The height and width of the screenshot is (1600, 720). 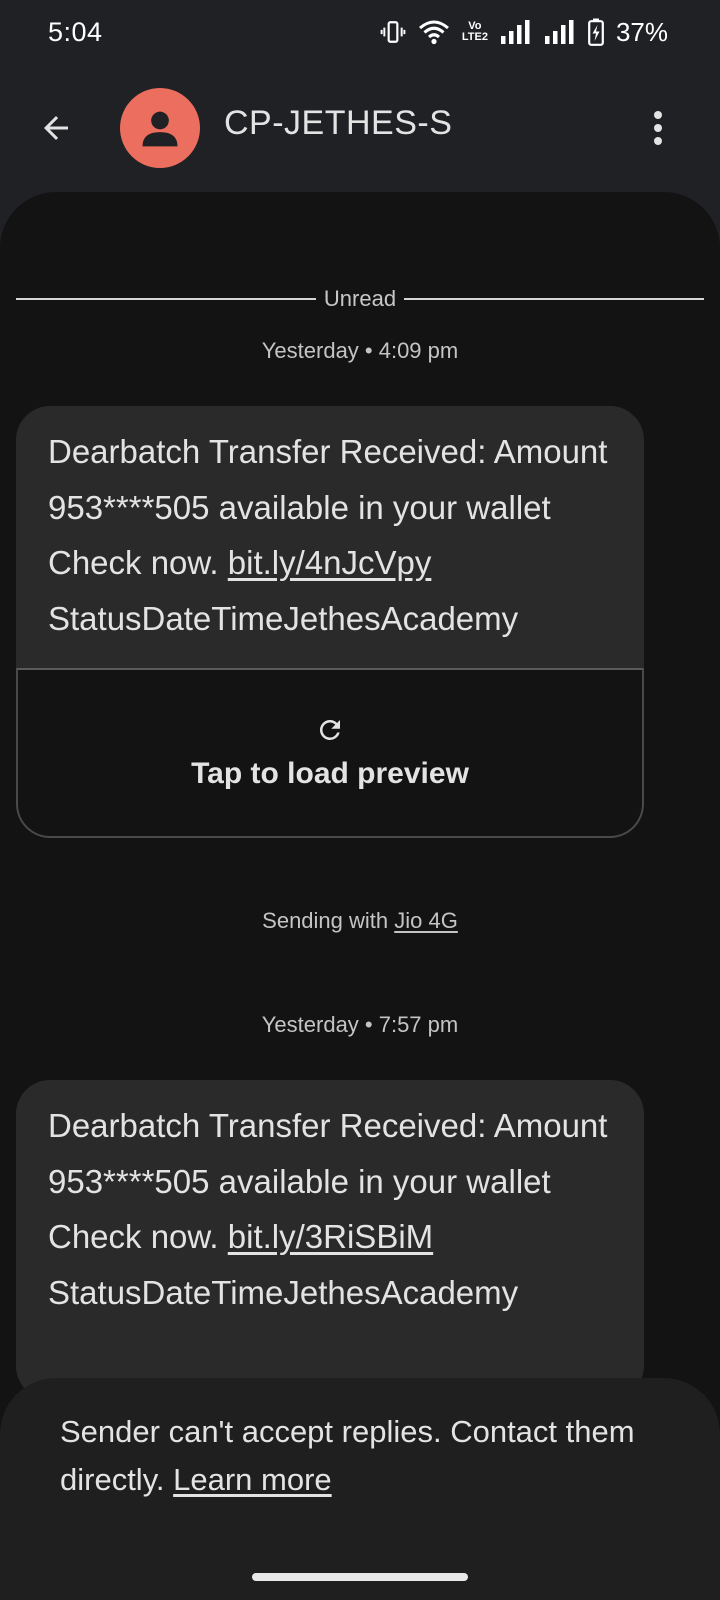 I want to click on message-link-1: bit.ly/4nJcVpy, so click(x=330, y=562).